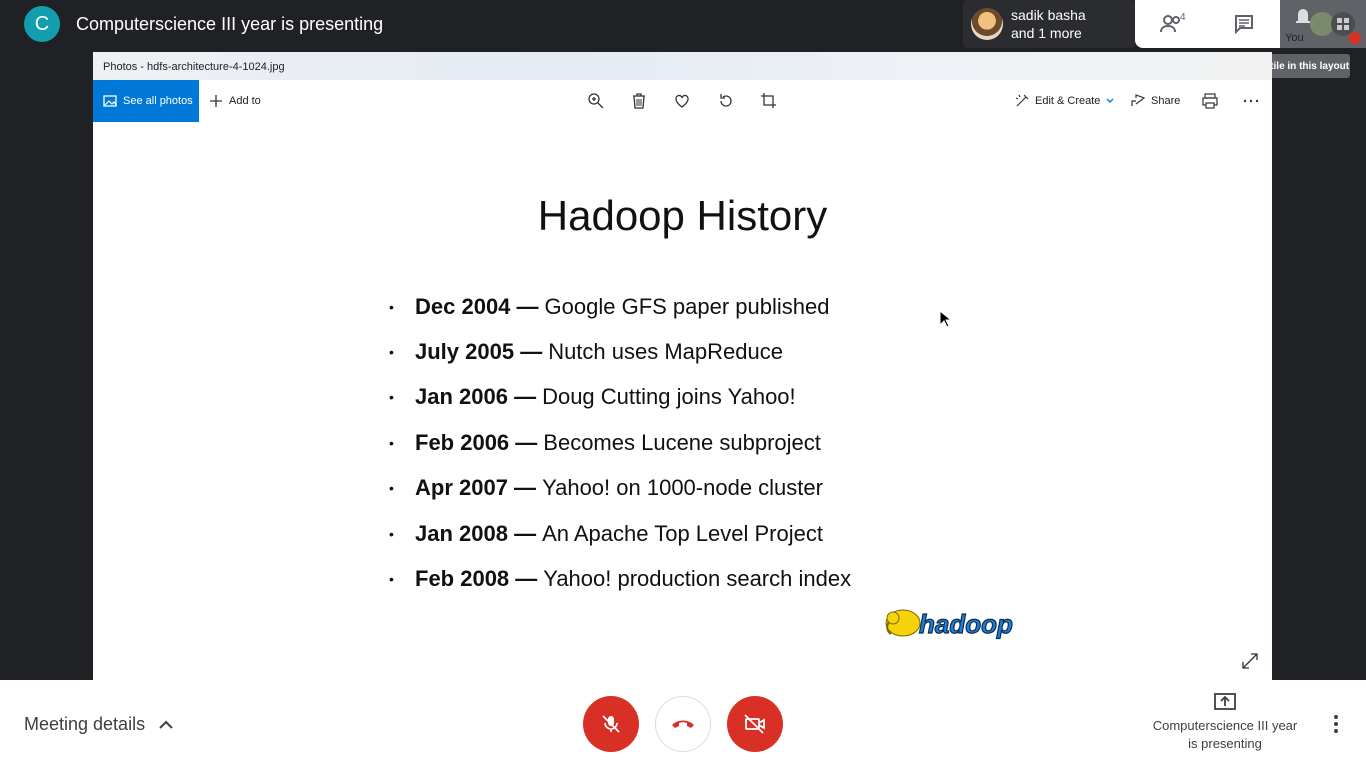 Image resolution: width=1366 pixels, height=768 pixels. What do you see at coordinates (230, 24) in the screenshot?
I see `presentation-title: Computerscience III year is presenting` at bounding box center [230, 24].